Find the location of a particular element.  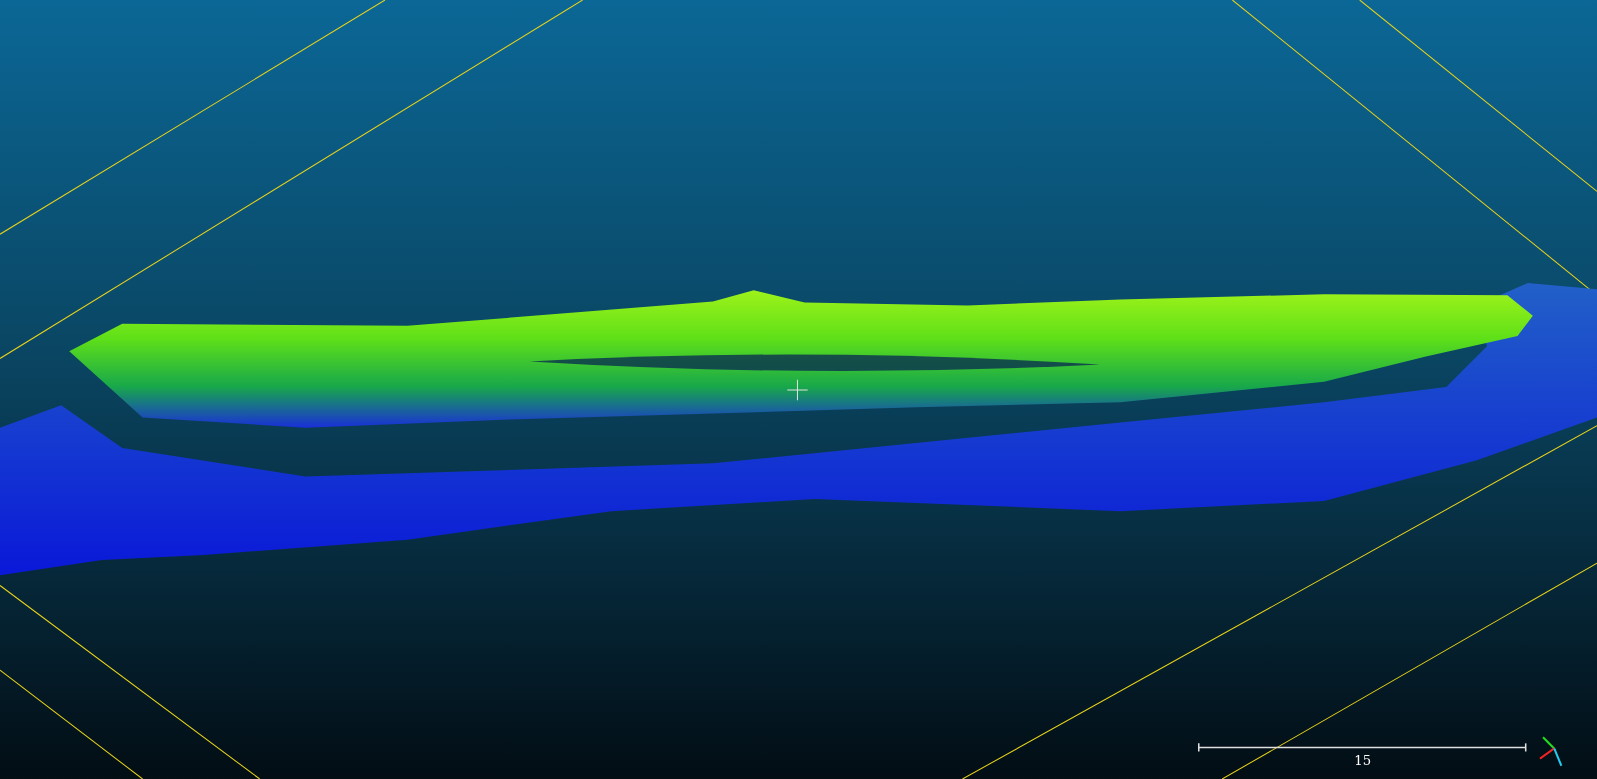

axis-trihedron-icon is located at coordinates (1551, 751).